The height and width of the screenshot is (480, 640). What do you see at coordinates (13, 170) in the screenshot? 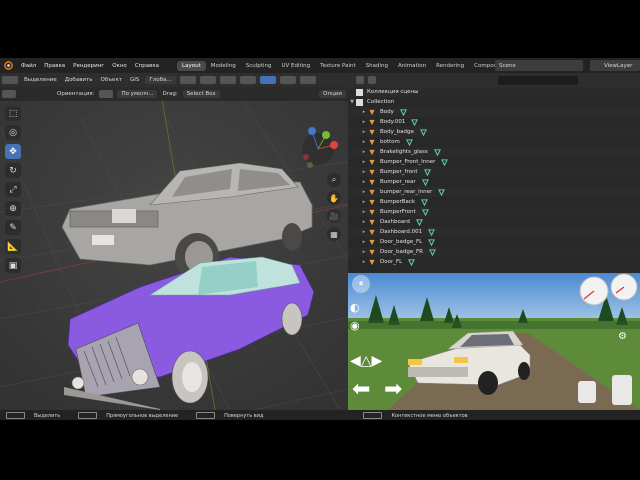
I see `rotate-tool-icon: ↻` at bounding box center [13, 170].